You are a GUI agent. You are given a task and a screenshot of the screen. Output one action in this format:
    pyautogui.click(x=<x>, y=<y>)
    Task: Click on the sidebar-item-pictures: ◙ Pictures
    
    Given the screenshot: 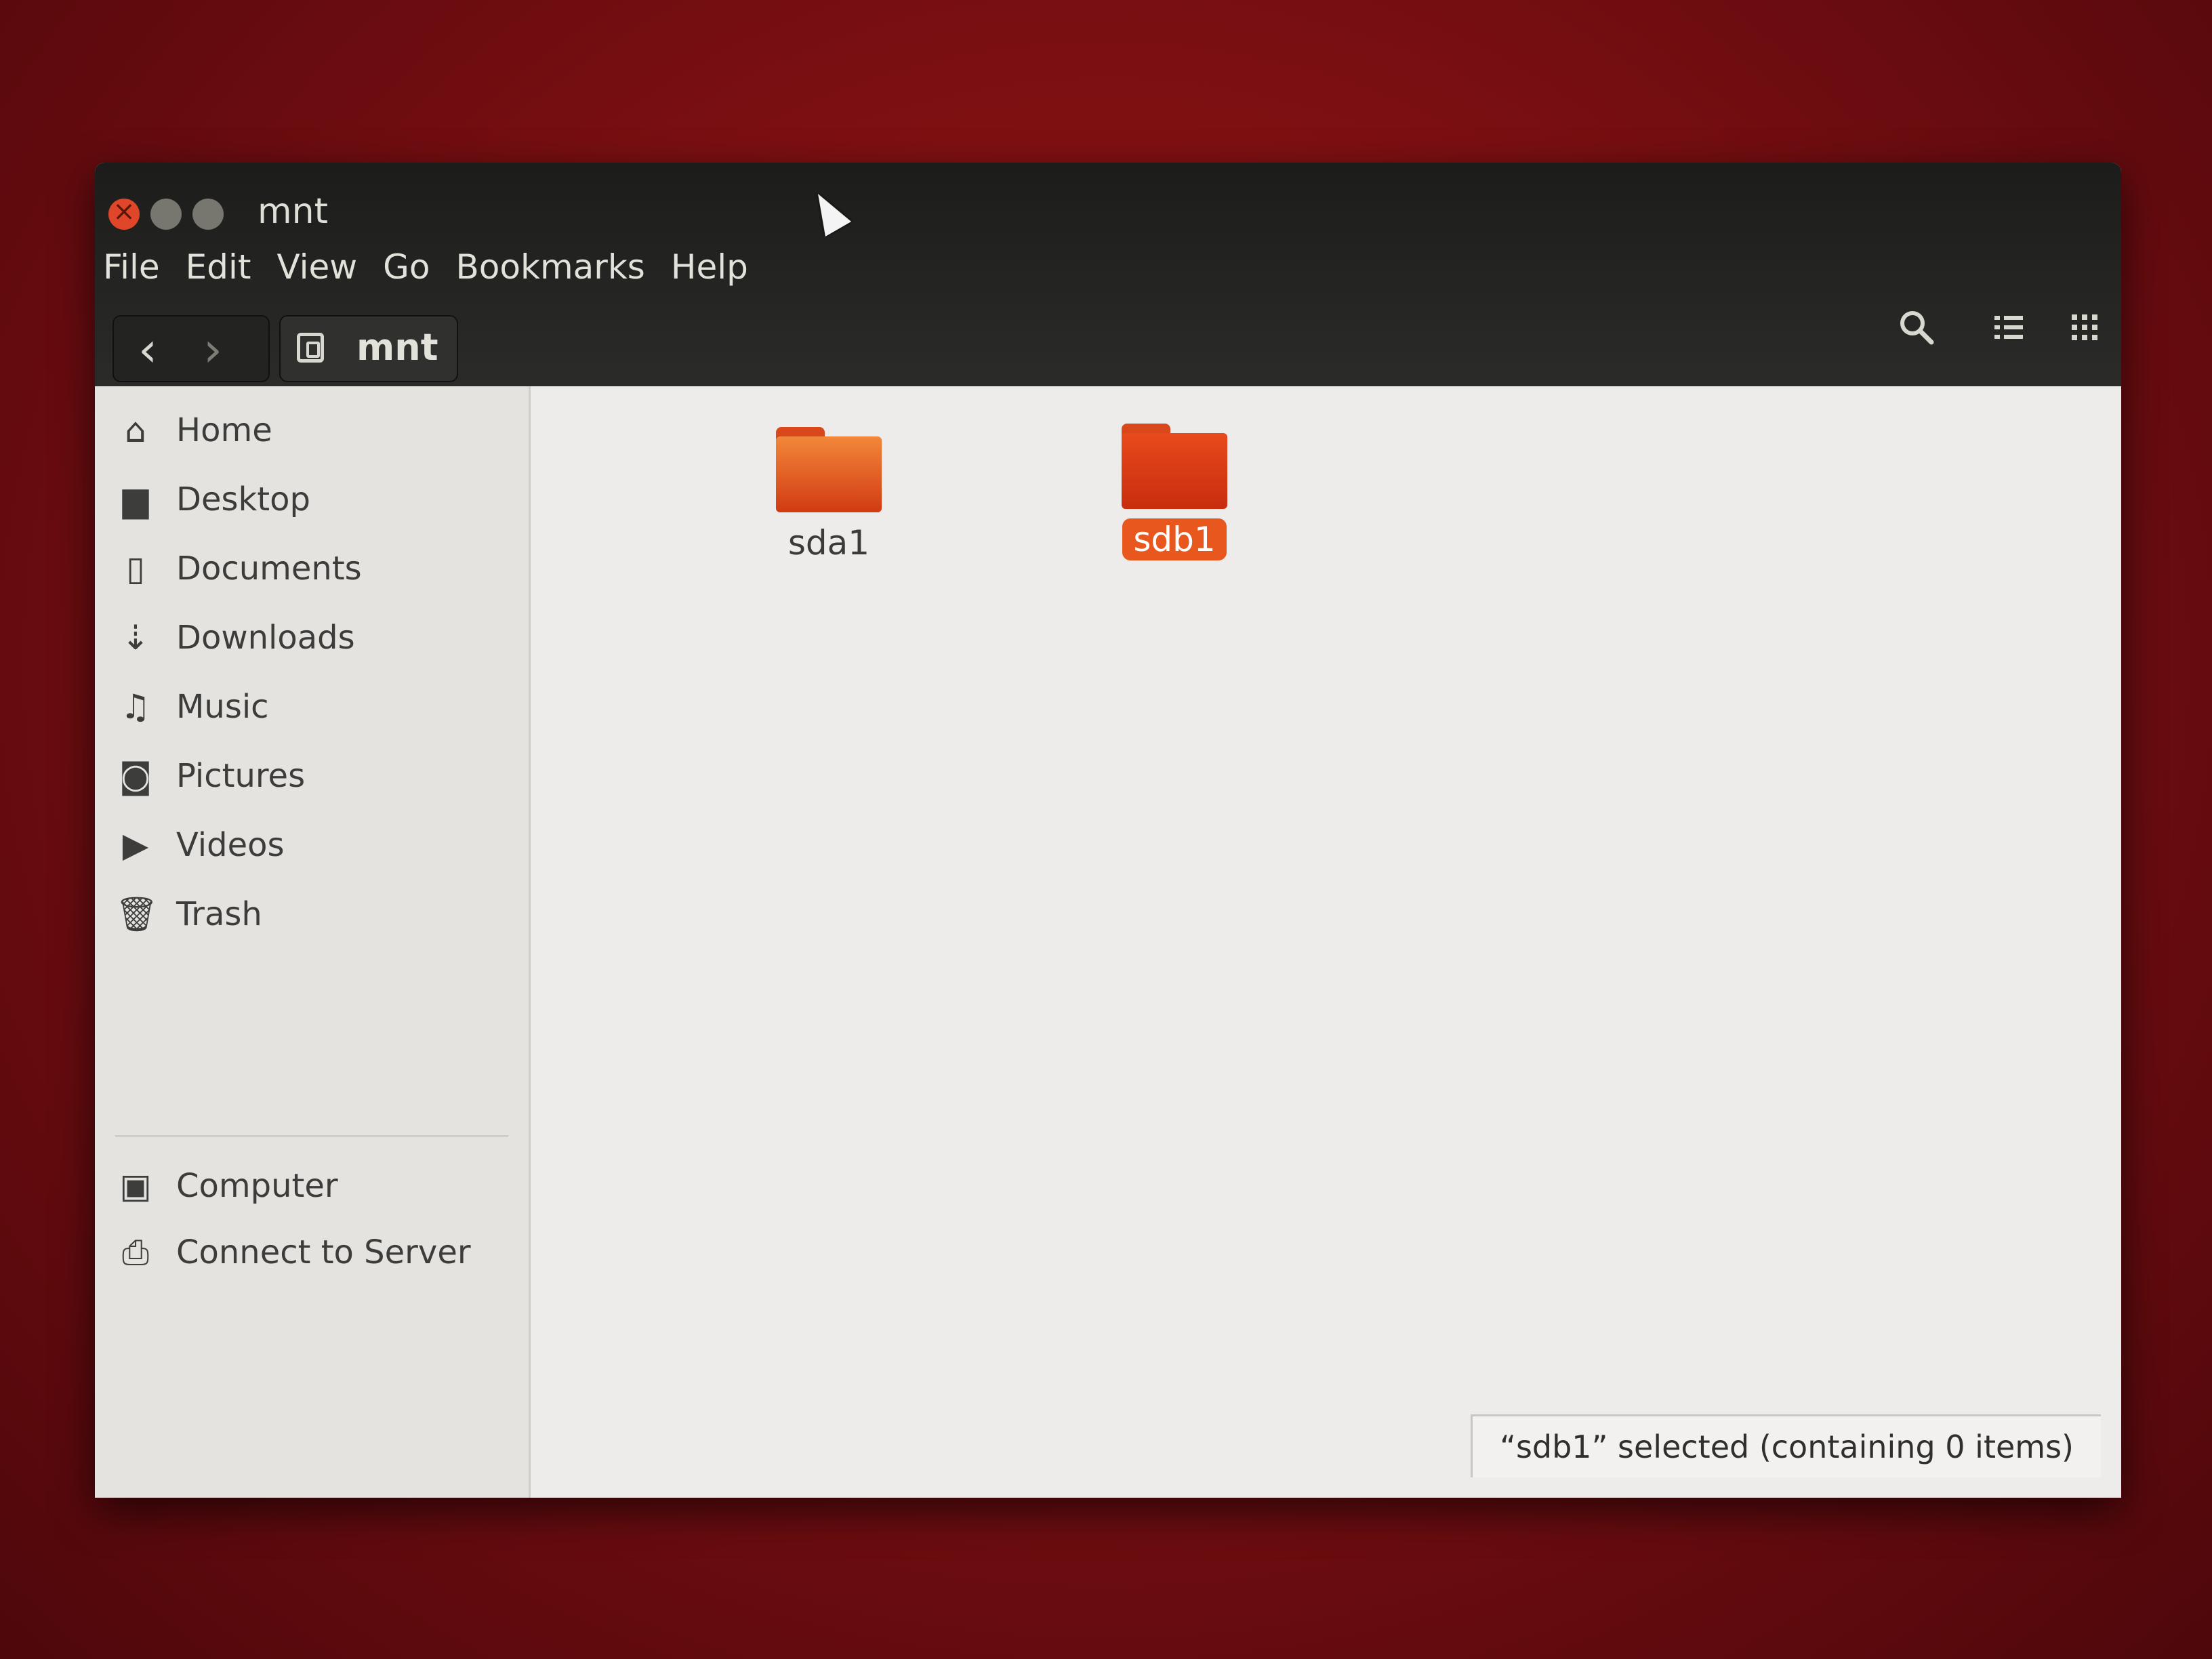 What is the action you would take?
    pyautogui.click(x=210, y=776)
    